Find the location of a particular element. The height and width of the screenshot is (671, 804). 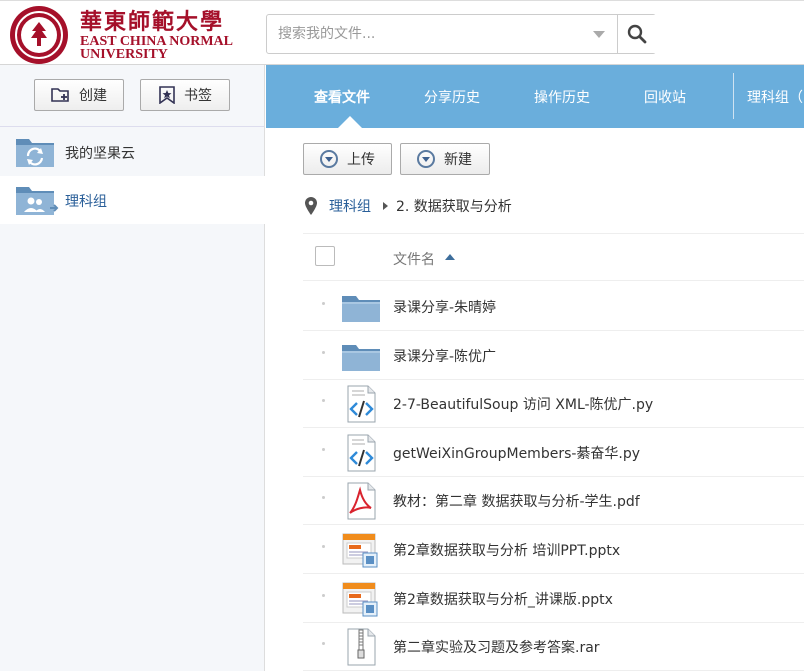

search-dropdown-icon is located at coordinates (599, 34).